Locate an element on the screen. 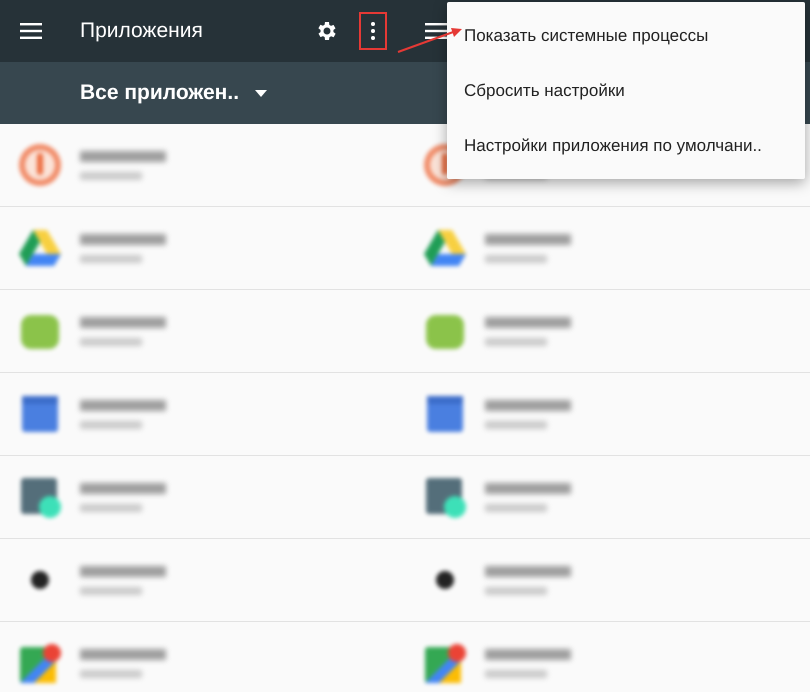 This screenshot has width=810, height=692. more-icon is located at coordinates (373, 31).